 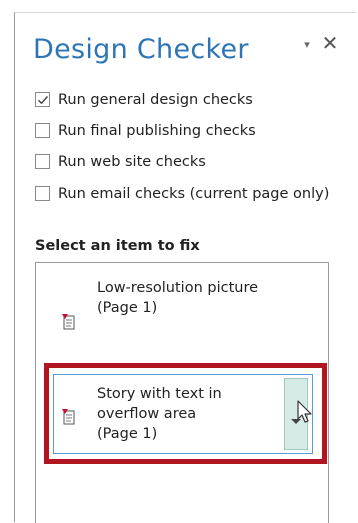 I want to click on item-page: (Page 1), so click(x=127, y=308).